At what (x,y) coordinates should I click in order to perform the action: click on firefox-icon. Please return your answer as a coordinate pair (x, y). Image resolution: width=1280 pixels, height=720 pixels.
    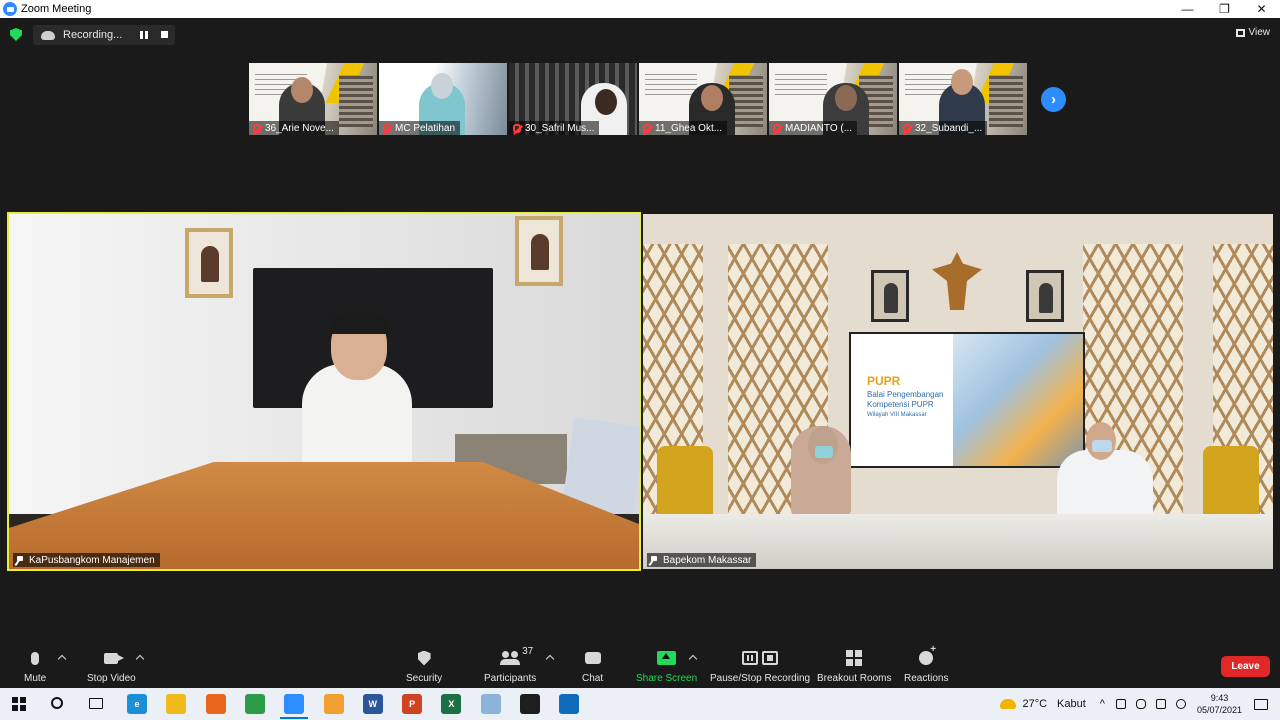
    Looking at the image, I should click on (215, 704).